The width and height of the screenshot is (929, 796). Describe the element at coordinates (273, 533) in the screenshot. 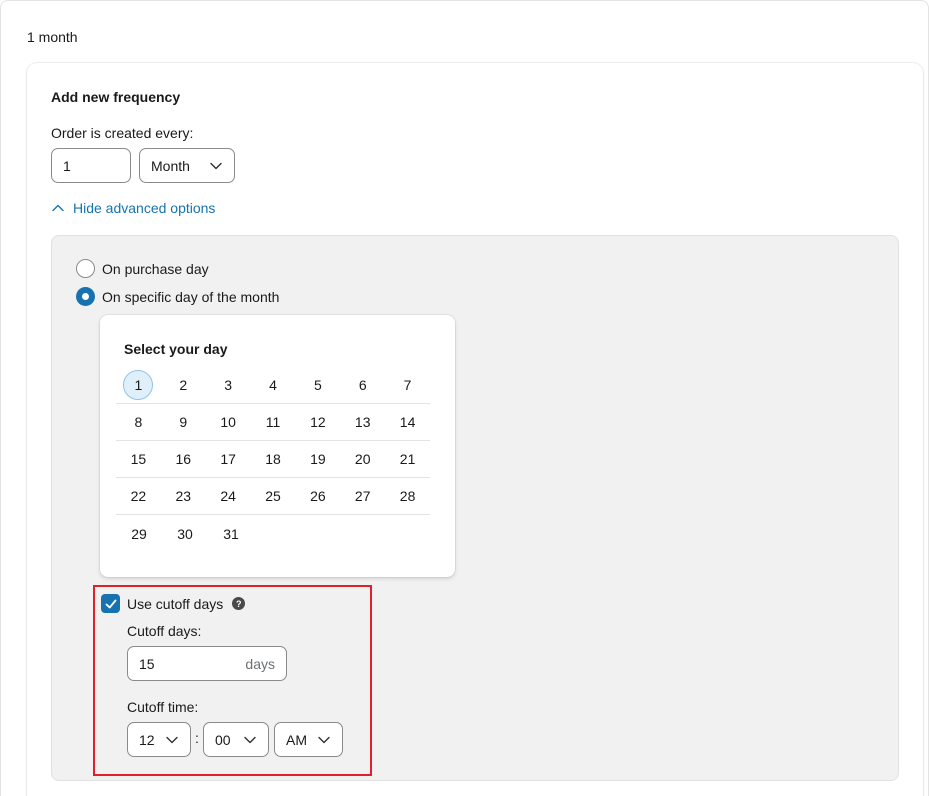

I see `day-row: 29 30 31` at that location.